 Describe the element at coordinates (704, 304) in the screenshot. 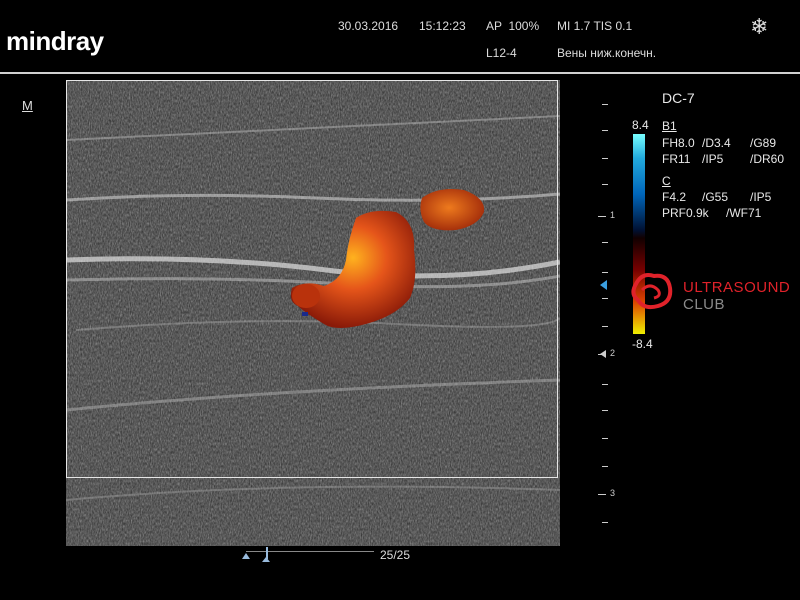

I see `watermark-line2: CLUB` at that location.